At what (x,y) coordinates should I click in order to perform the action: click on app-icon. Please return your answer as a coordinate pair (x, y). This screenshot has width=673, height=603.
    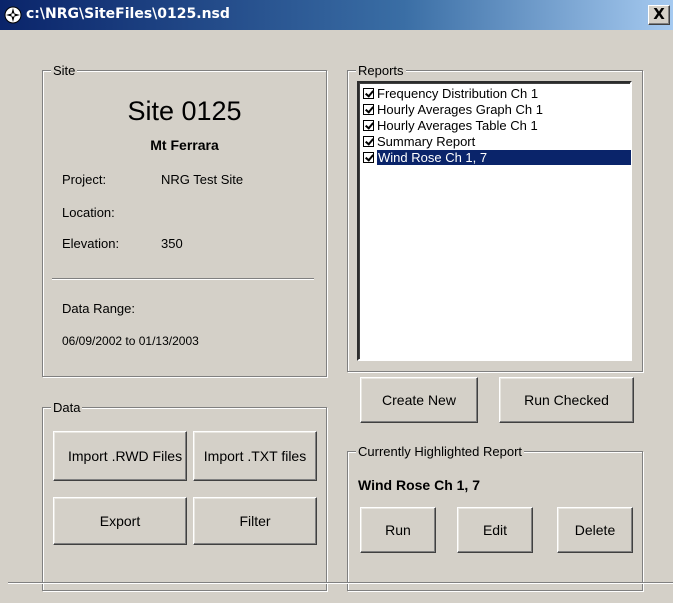
    Looking at the image, I should click on (13, 15).